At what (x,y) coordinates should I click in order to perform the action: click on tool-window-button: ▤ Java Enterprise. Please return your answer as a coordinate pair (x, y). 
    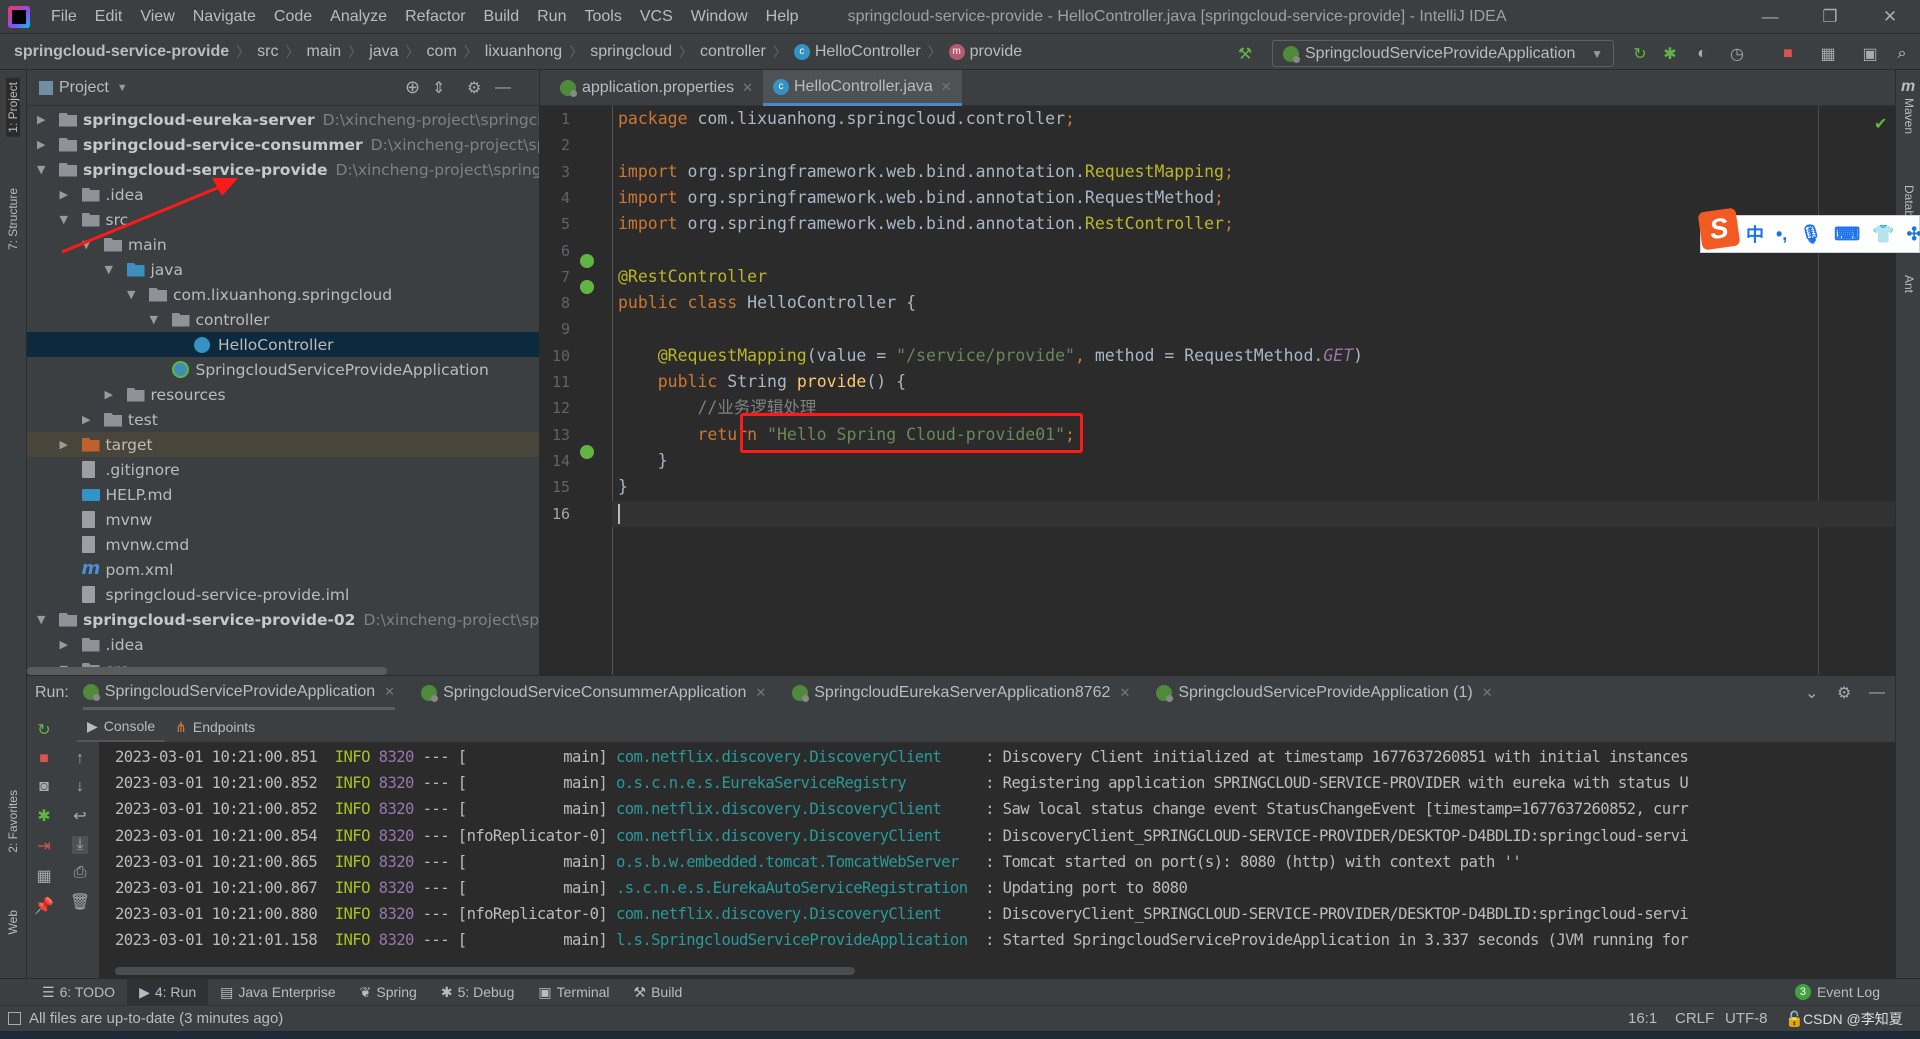
    Looking at the image, I should click on (278, 992).